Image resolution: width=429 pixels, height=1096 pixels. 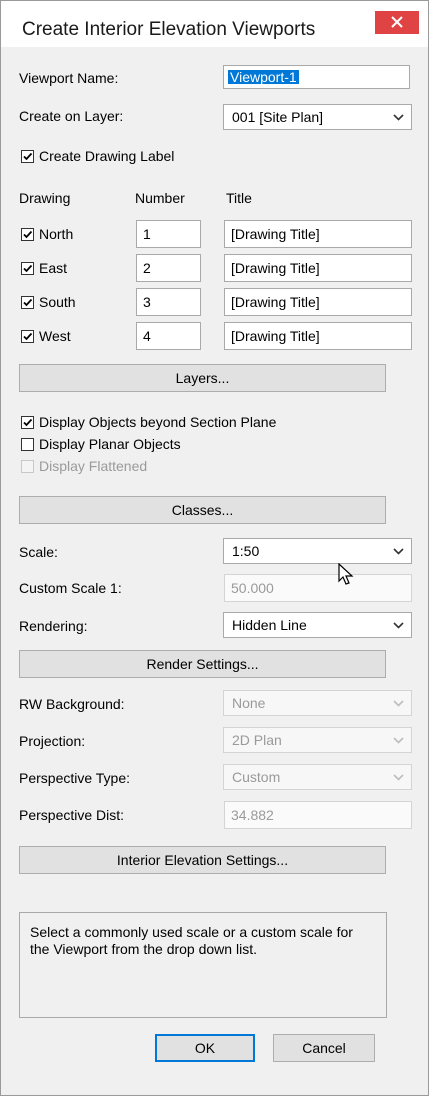 I want to click on display-planar-checkbox, so click(x=27, y=444).